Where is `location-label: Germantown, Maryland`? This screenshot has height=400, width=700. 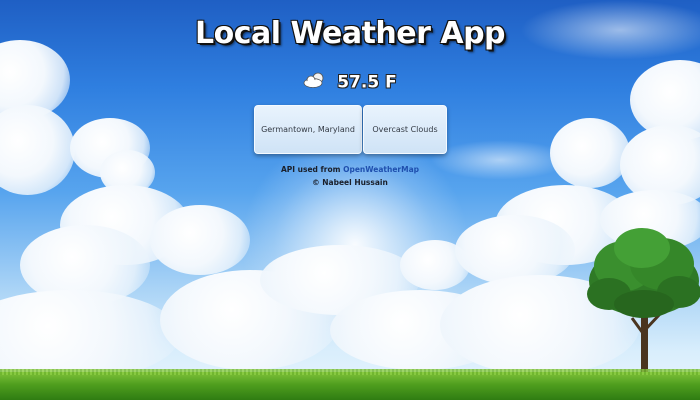
location-label: Germantown, Maryland is located at coordinates (308, 129).